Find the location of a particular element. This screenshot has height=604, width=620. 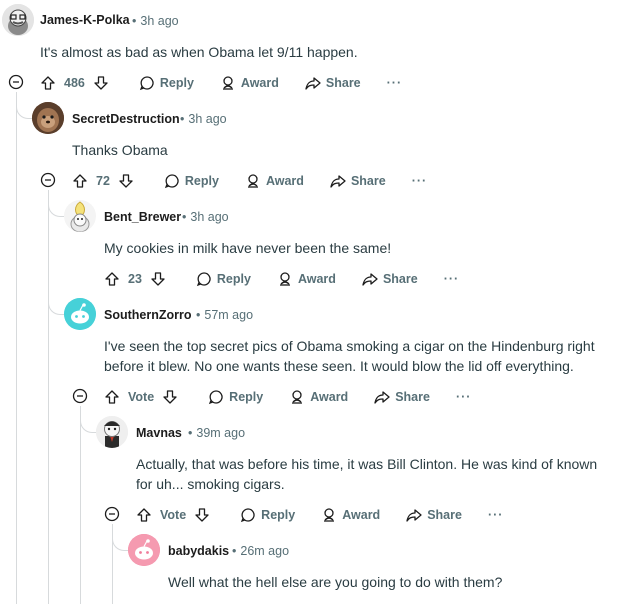

comment-actions: 23 Reply Award Share ··· is located at coordinates (281, 279).